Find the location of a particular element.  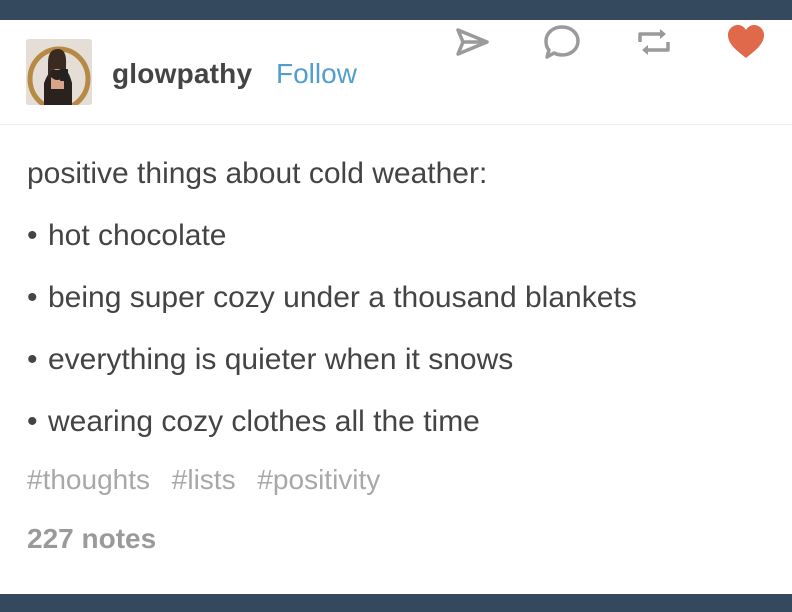

reply-icon is located at coordinates (562, 42).